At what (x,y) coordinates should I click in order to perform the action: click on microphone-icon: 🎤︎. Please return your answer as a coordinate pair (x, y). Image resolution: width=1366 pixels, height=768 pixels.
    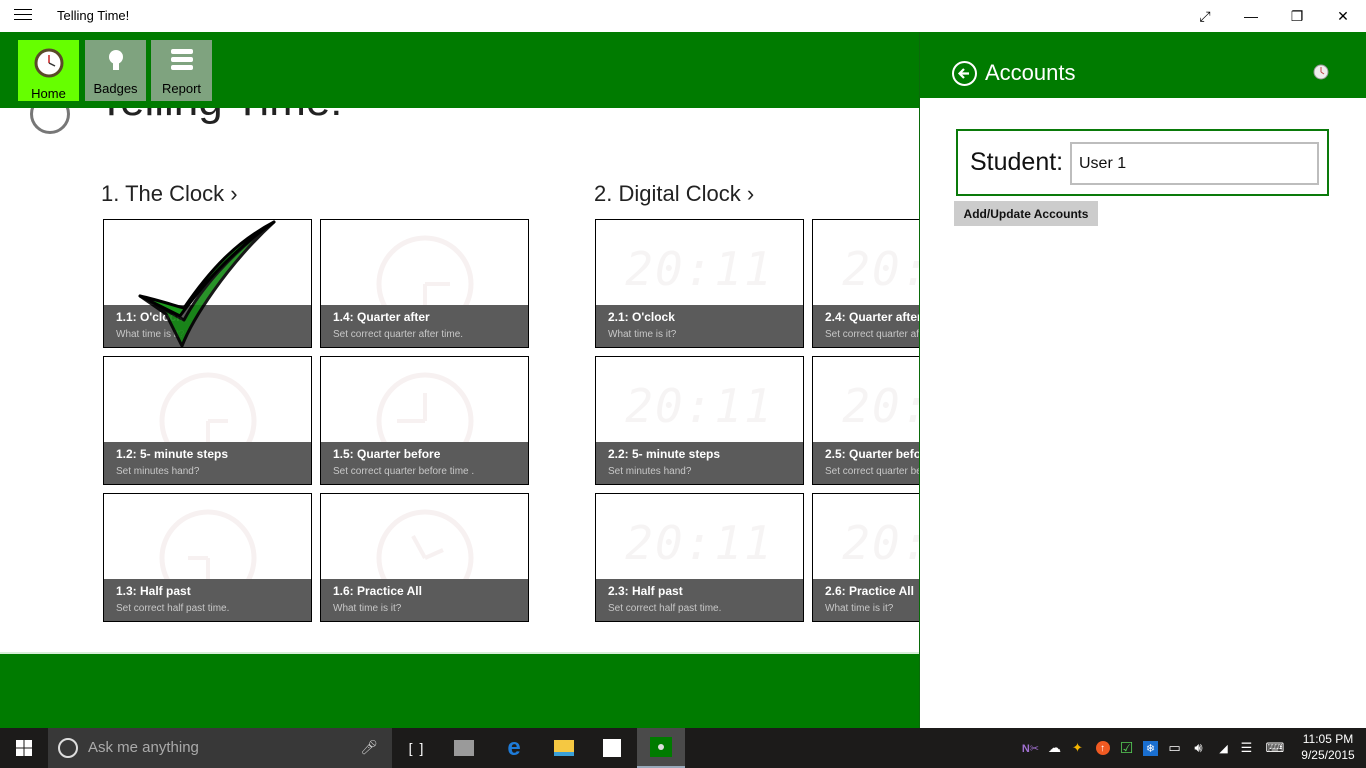
    Looking at the image, I should click on (369, 747).